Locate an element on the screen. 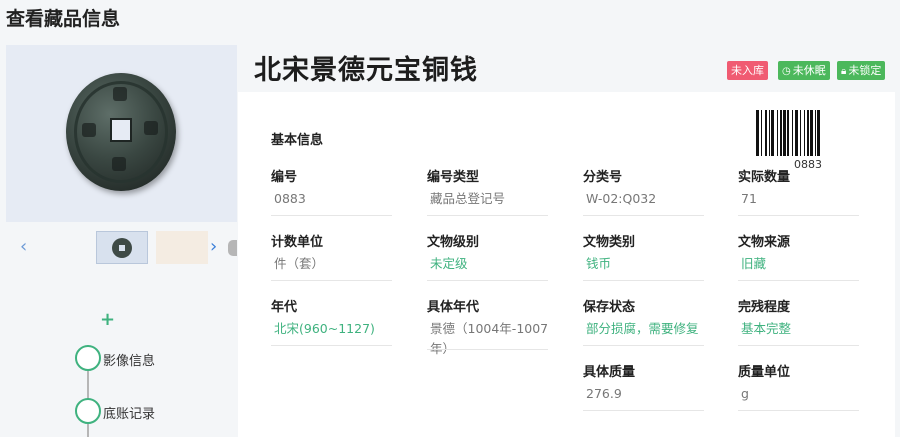  timeline-item-ledger: 底账记录 is located at coordinates (129, 412).